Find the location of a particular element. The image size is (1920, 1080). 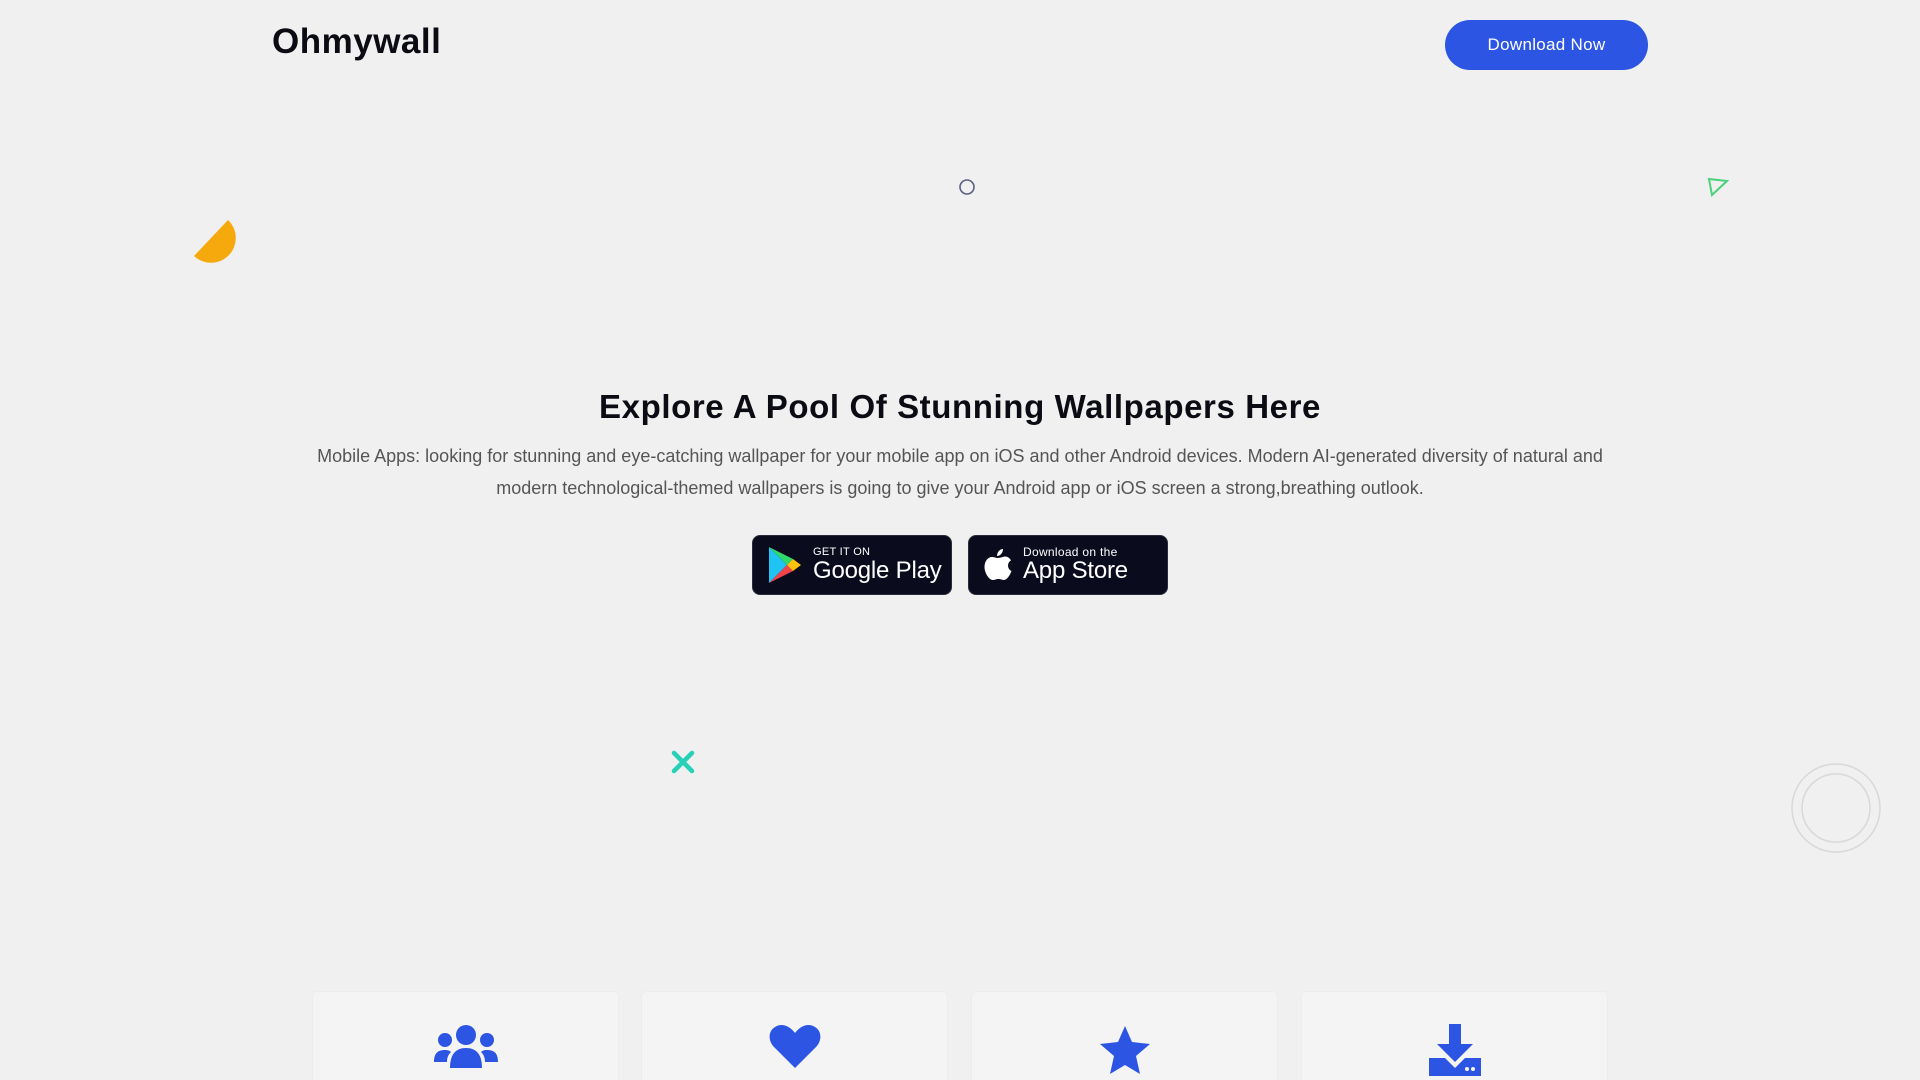

feature-card-downloads is located at coordinates (1454, 1036).